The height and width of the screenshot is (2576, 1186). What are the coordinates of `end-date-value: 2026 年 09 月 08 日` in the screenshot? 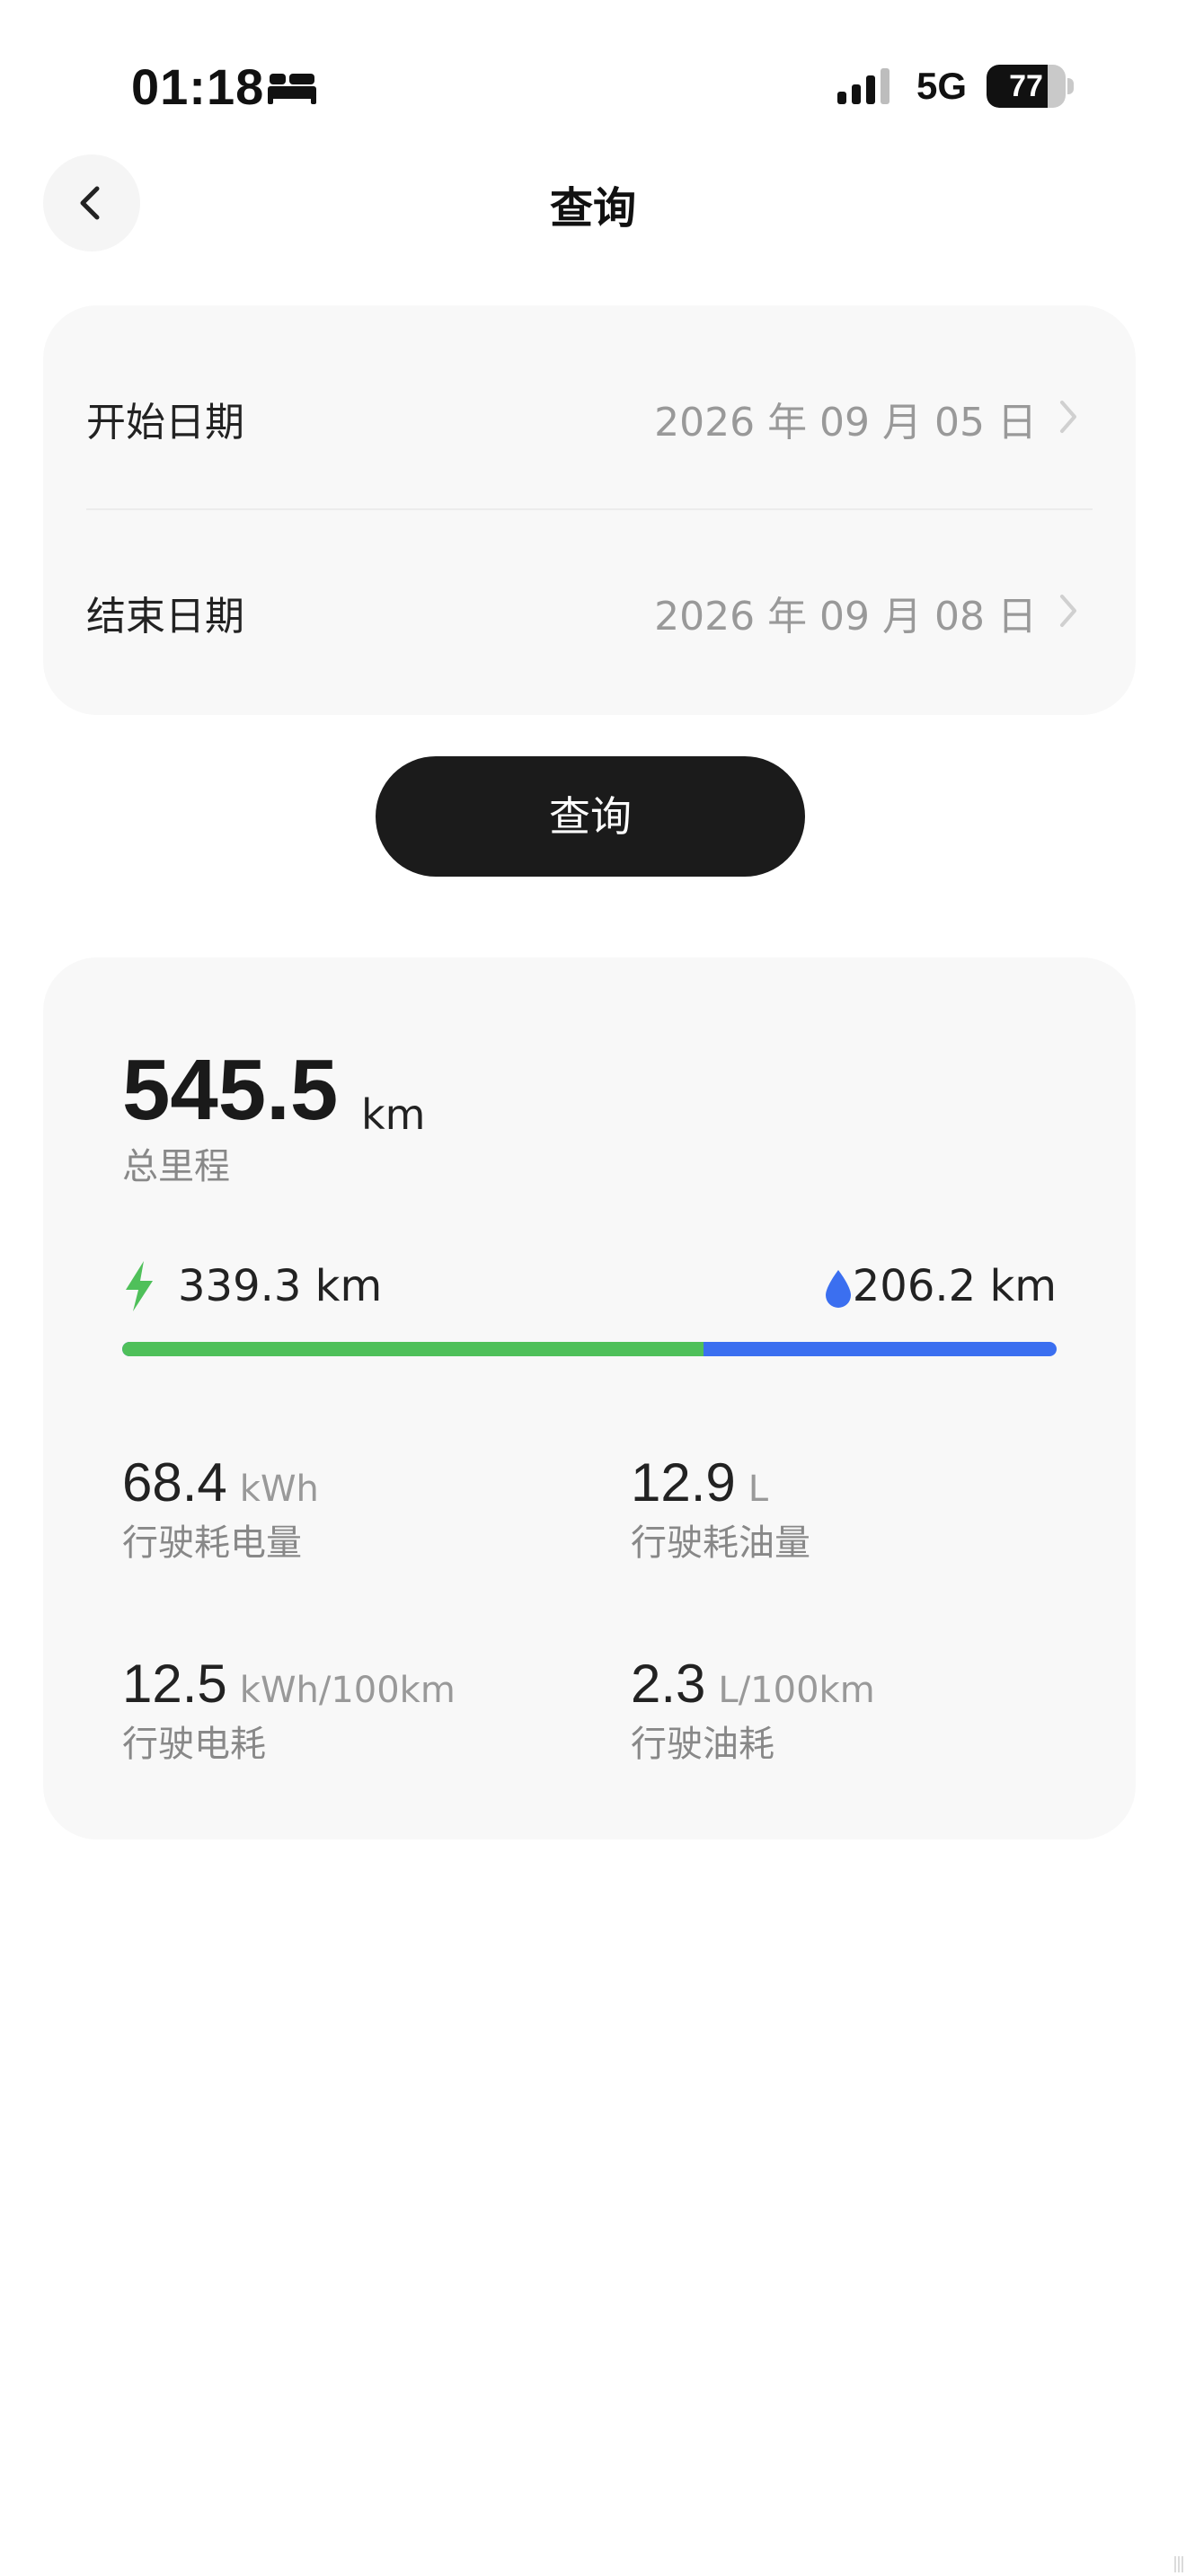 It's located at (845, 617).